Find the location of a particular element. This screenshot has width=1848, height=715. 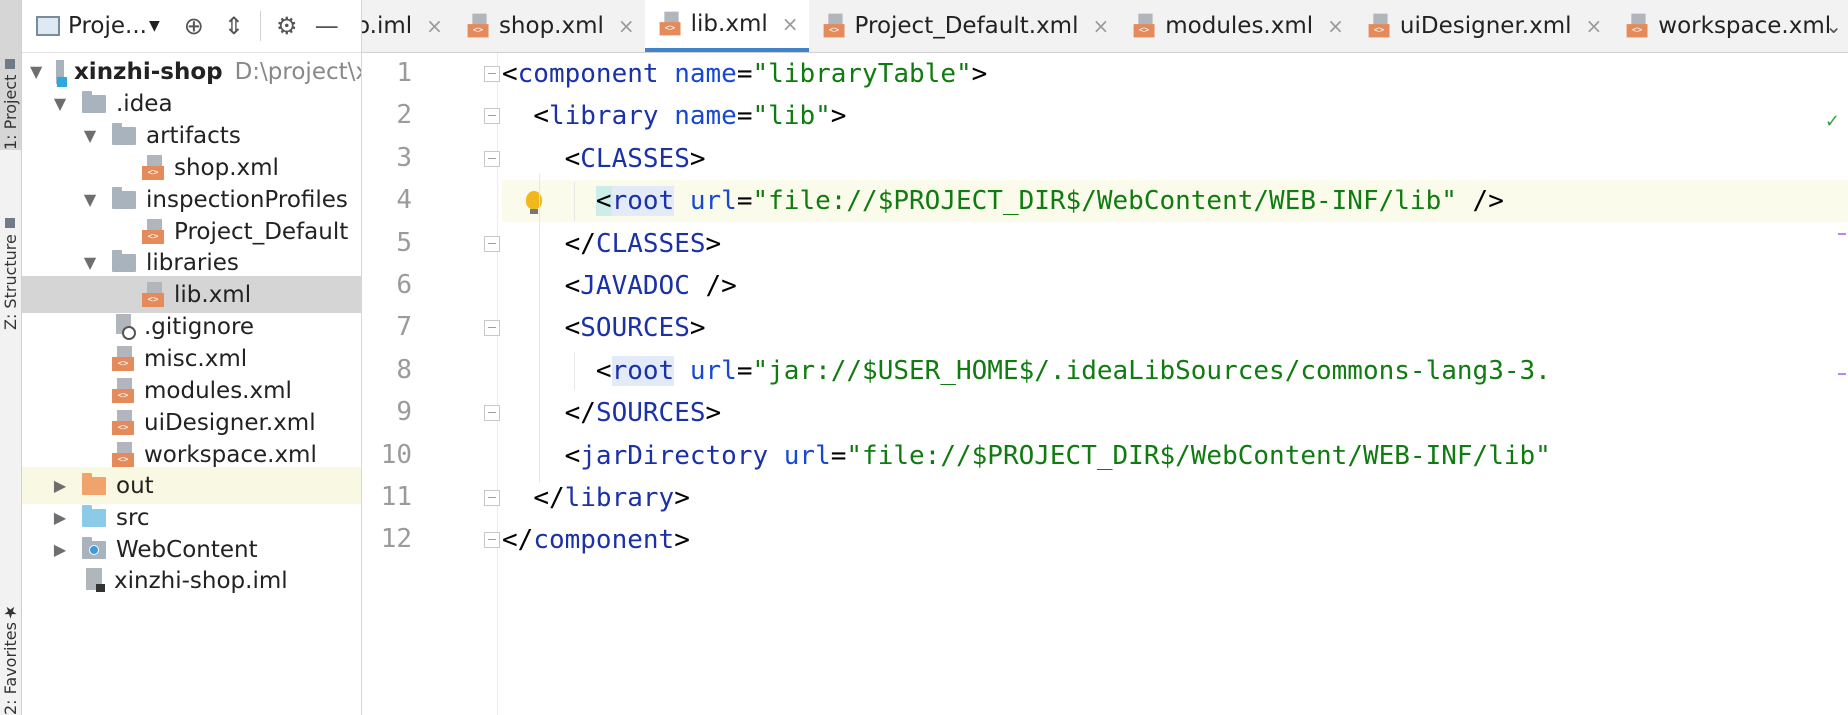

module-icon is located at coordinates (61, 73).